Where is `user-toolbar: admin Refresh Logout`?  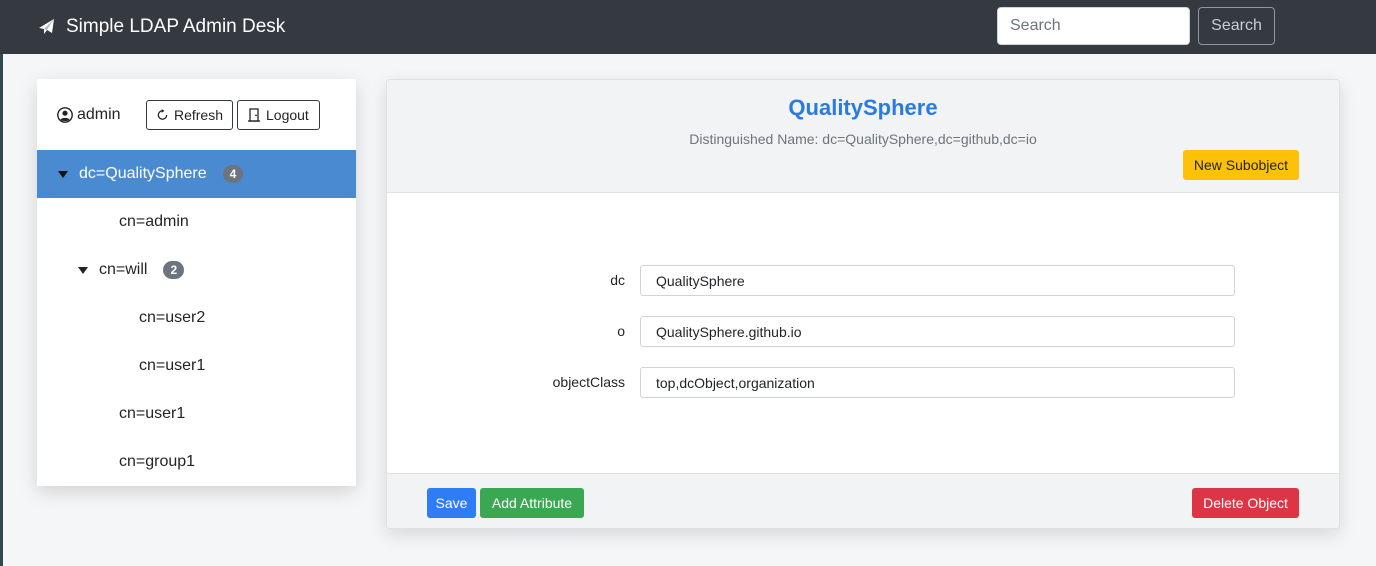
user-toolbar: admin Refresh Logout is located at coordinates (206, 115).